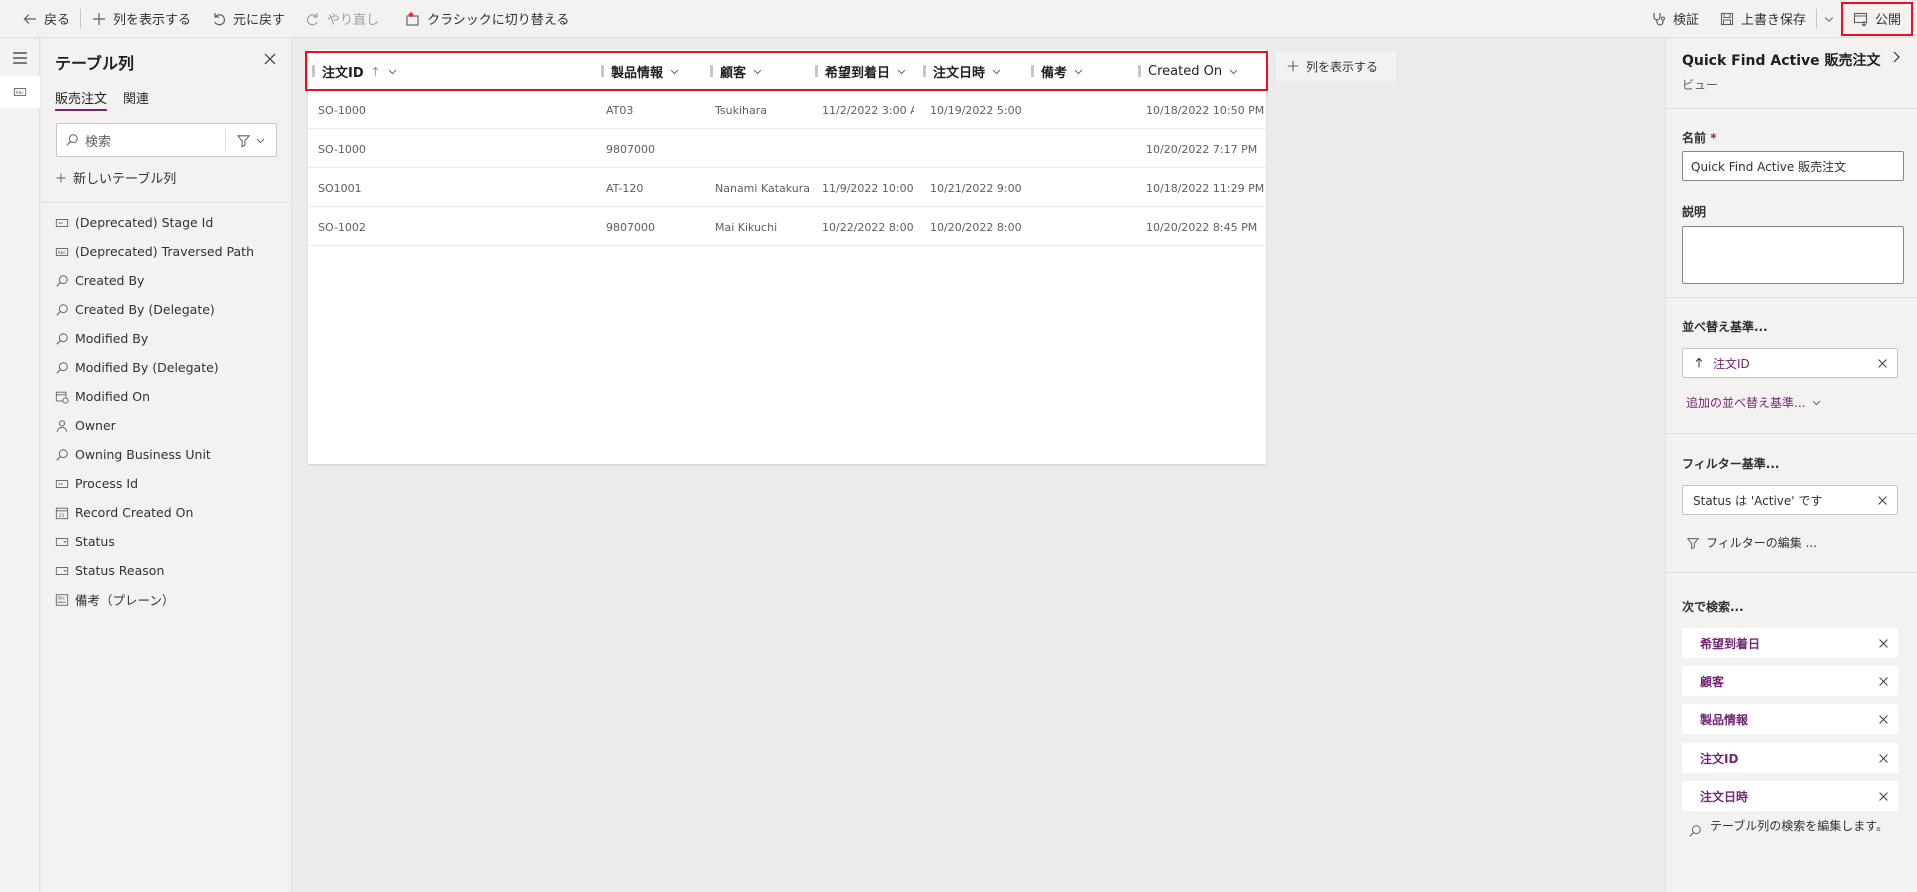  What do you see at coordinates (1188, 71) in the screenshot?
I see `column-header-created-on: Created On` at bounding box center [1188, 71].